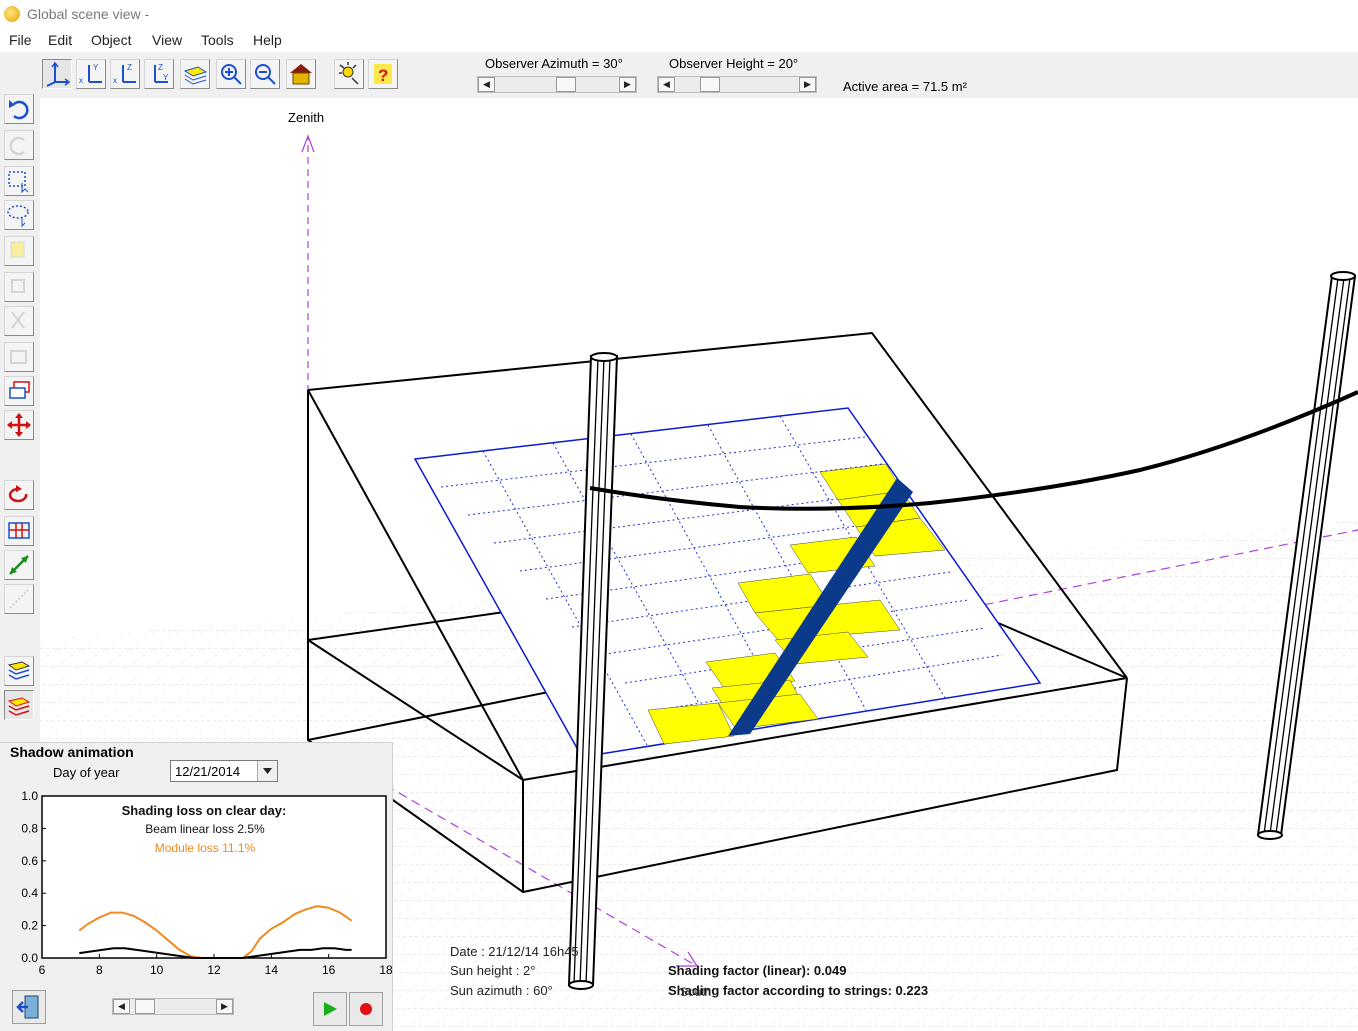 The height and width of the screenshot is (1031, 1358). Describe the element at coordinates (20, 40) in the screenshot. I see `menu-file: File` at that location.